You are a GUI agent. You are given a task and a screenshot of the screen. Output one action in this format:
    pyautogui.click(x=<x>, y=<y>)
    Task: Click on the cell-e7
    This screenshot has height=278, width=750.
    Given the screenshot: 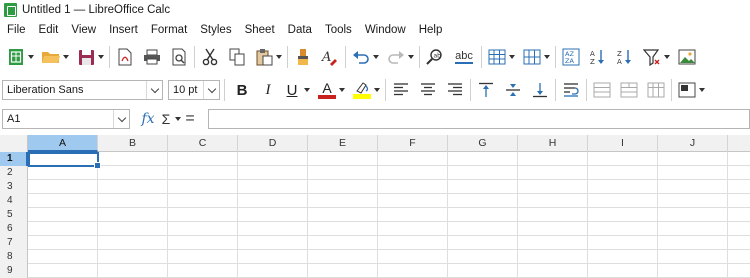 What is the action you would take?
    pyautogui.click(x=343, y=243)
    